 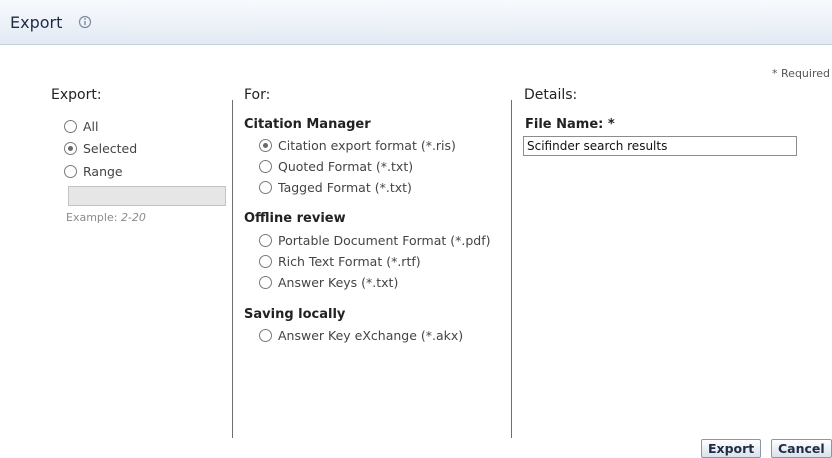 I want to click on format-quoted-option: Quoted Format (*.txt), so click(x=336, y=166).